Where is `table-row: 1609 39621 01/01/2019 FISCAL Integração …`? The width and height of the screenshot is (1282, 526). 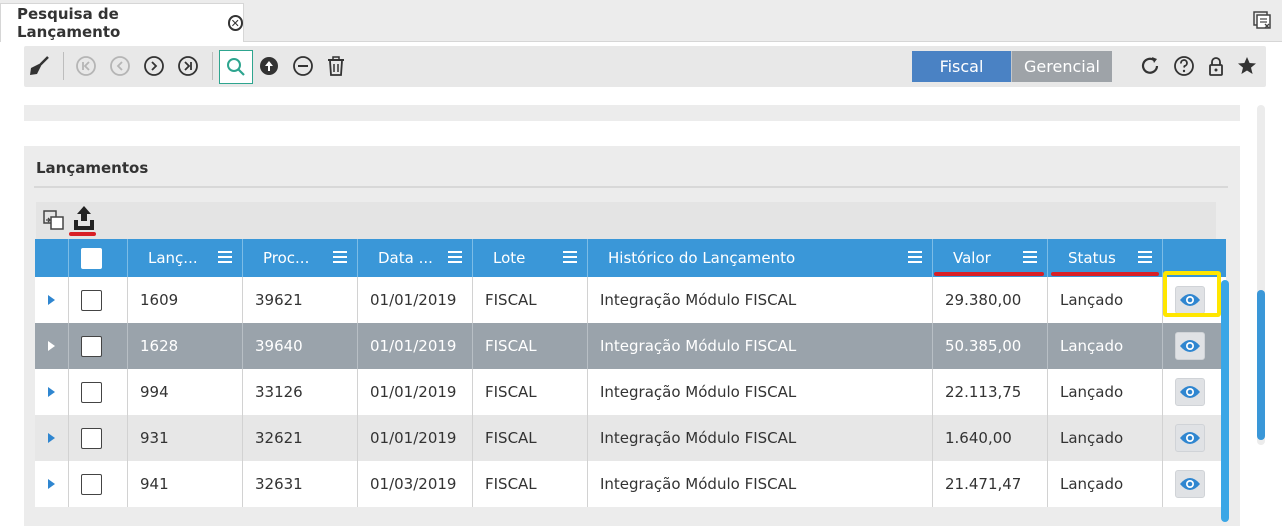
table-row: 1609 39621 01/01/2019 FISCAL Integração … is located at coordinates (630, 300).